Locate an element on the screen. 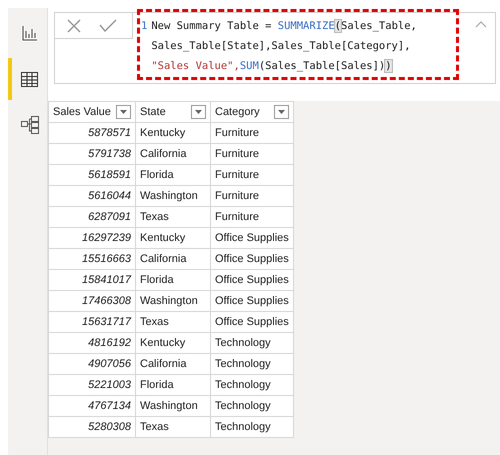 This screenshot has height=455, width=500. confirm-button is located at coordinates (109, 26).